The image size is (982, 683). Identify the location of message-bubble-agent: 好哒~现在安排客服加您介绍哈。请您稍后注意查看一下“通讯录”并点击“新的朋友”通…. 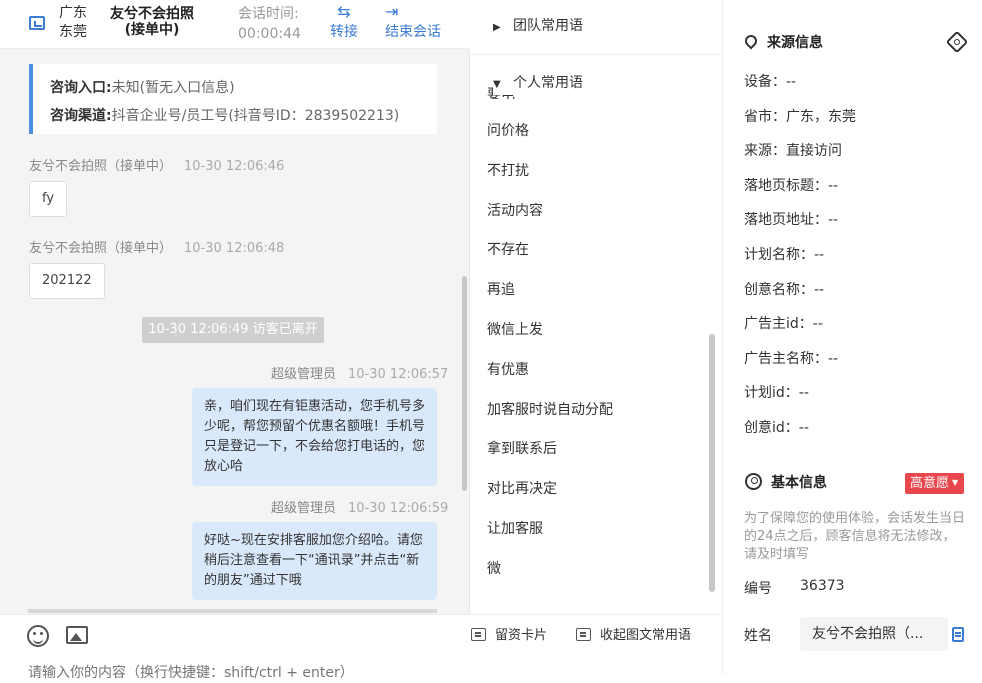
(314, 561).